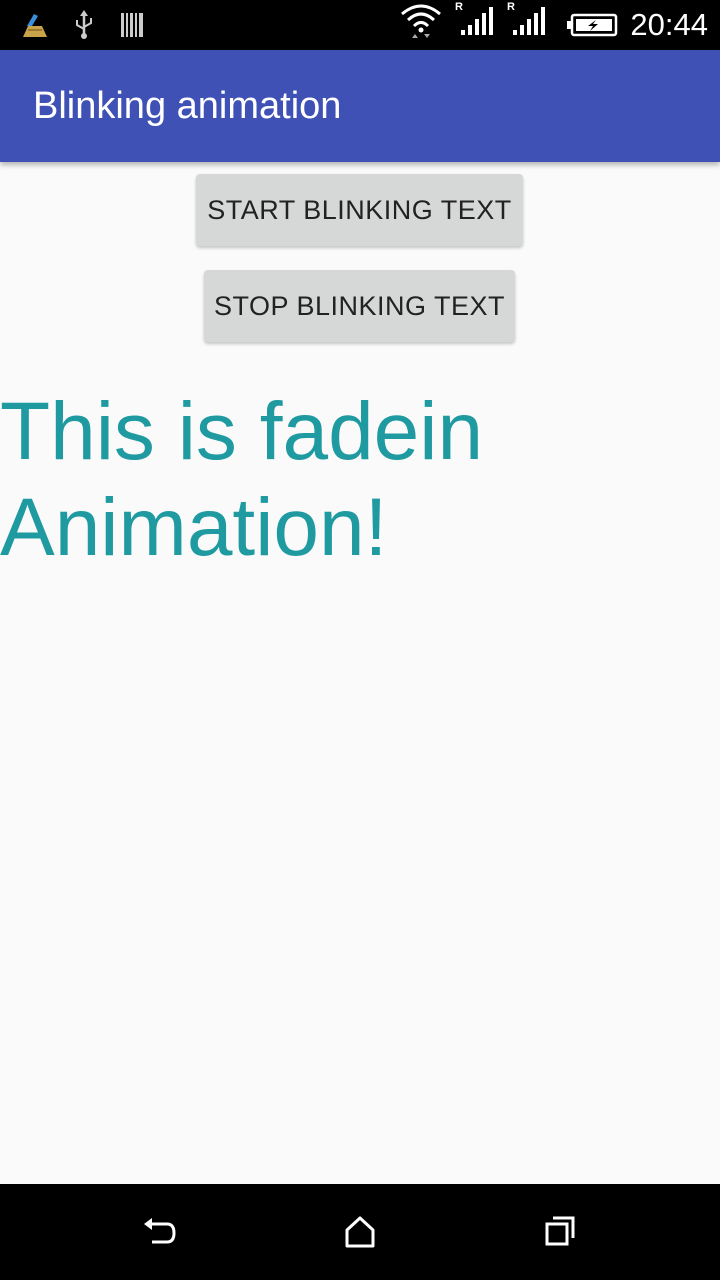  Describe the element at coordinates (132, 25) in the screenshot. I see `barcode-icon` at that location.